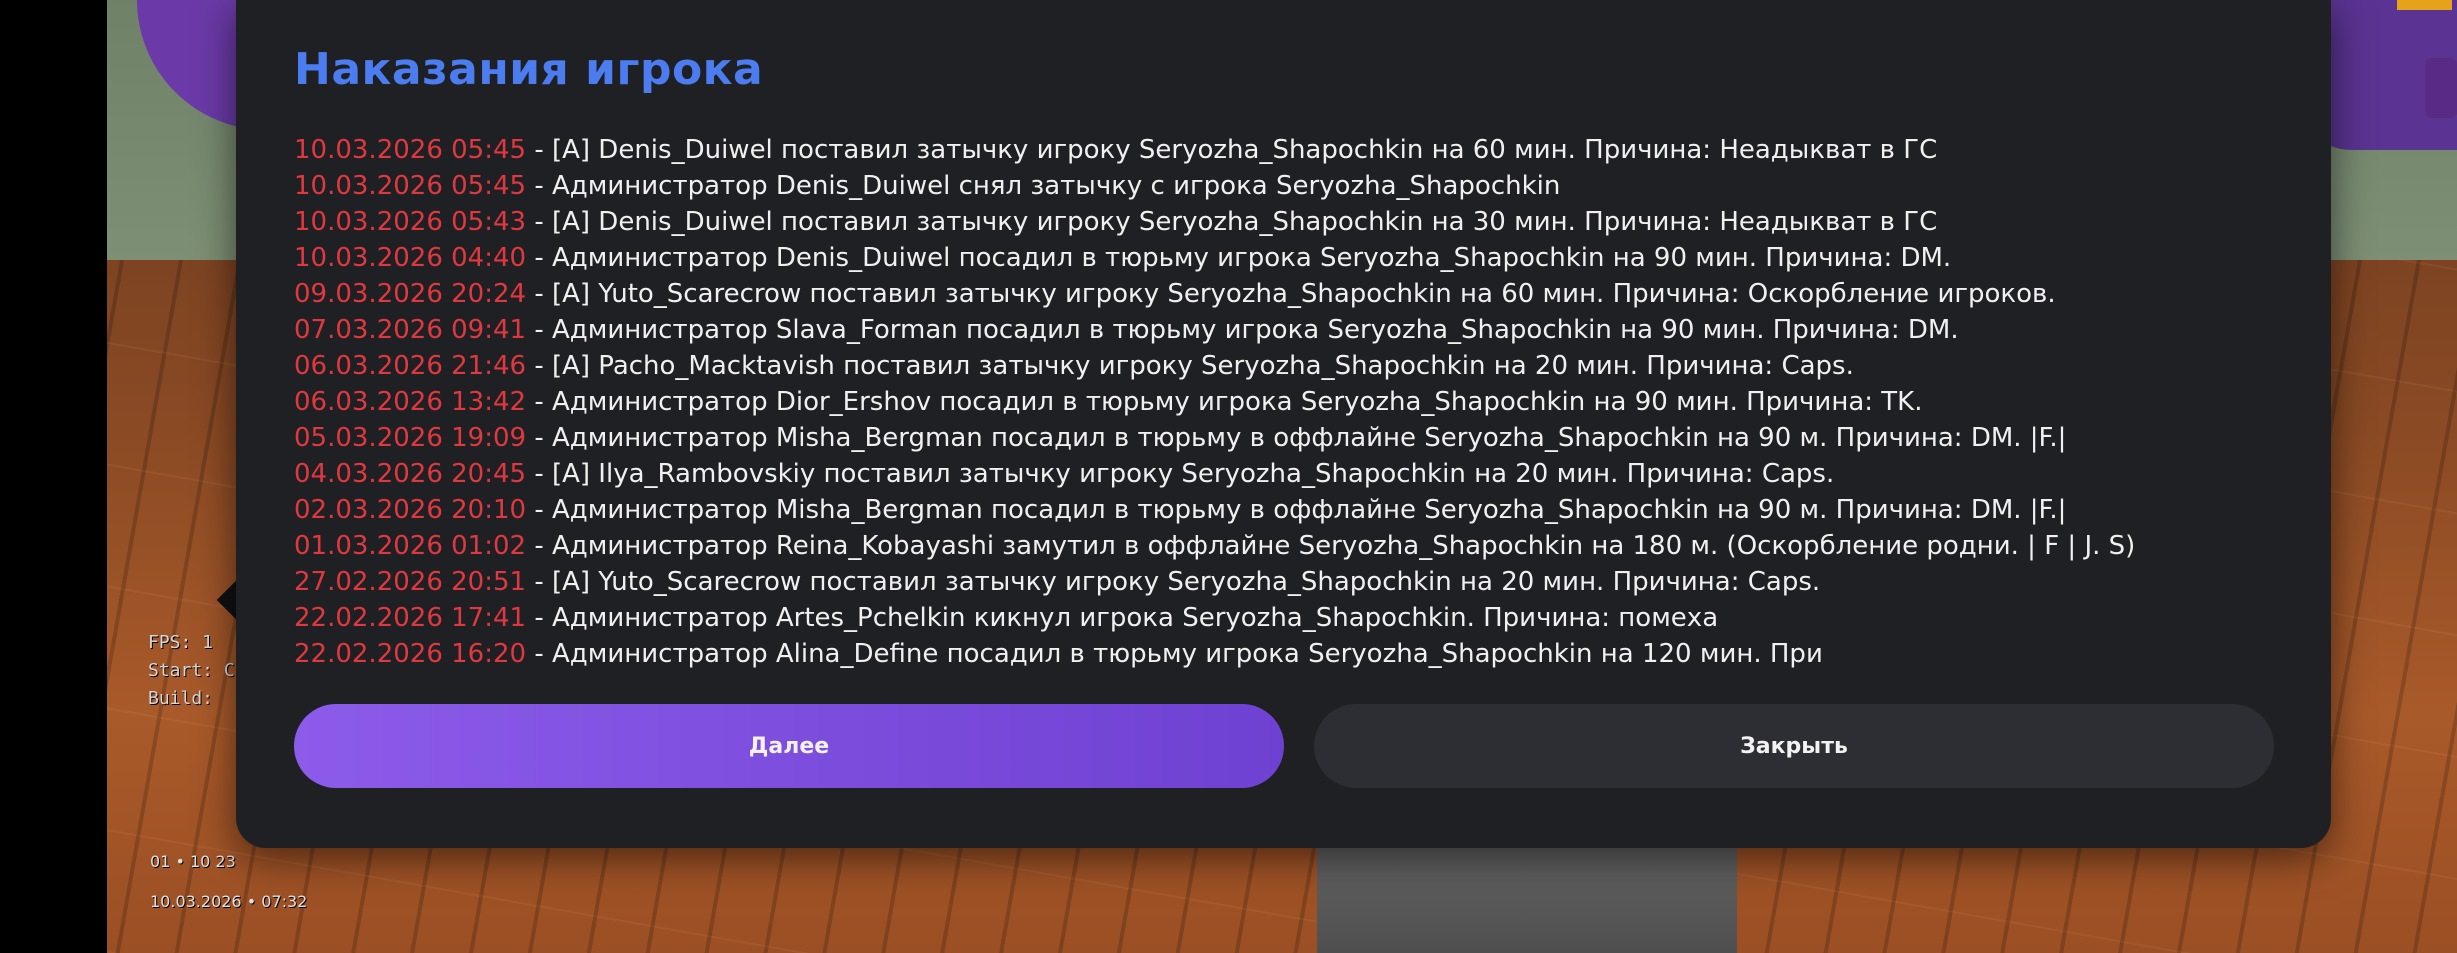  I want to click on hud-clock: 01 • 10 23, so click(193, 861).